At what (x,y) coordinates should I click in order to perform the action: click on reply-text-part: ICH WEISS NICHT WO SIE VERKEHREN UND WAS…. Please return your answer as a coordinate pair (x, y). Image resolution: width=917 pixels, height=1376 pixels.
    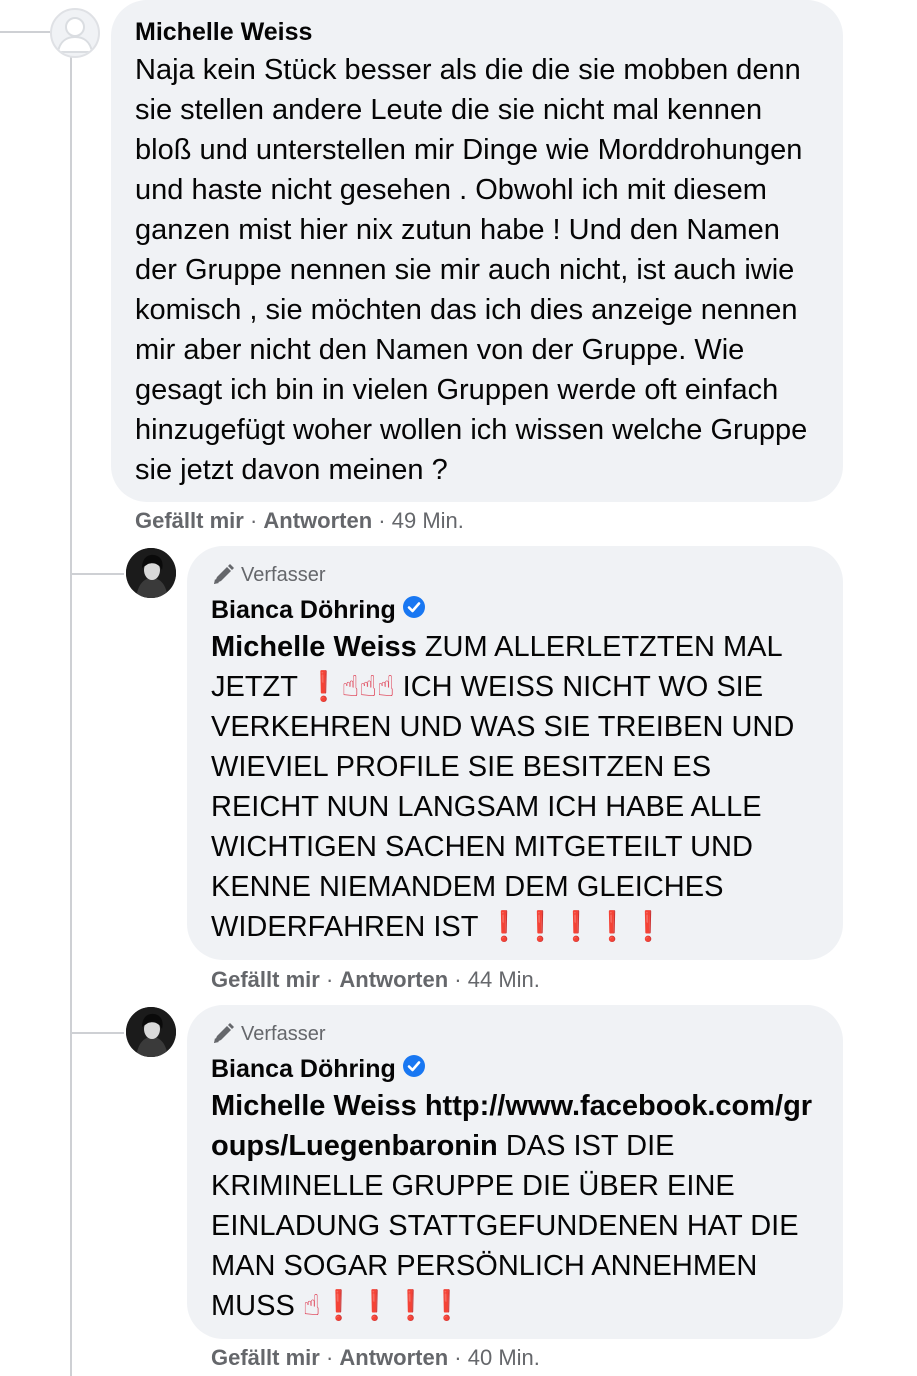
    Looking at the image, I should click on (503, 807).